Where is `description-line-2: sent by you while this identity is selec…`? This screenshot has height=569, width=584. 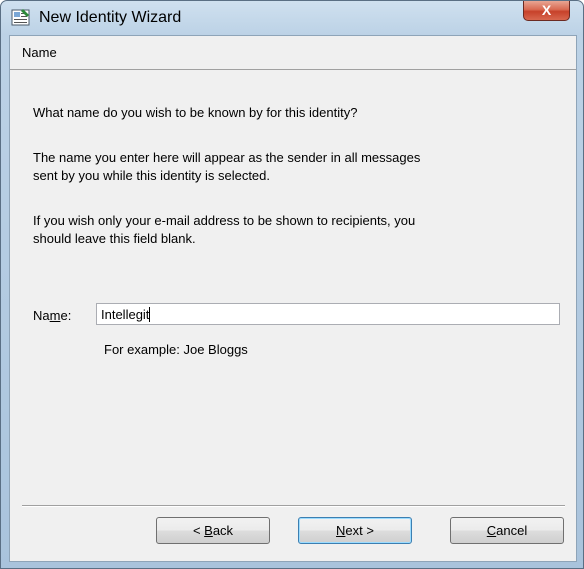 description-line-2: sent by you while this identity is selec… is located at coordinates (152, 175).